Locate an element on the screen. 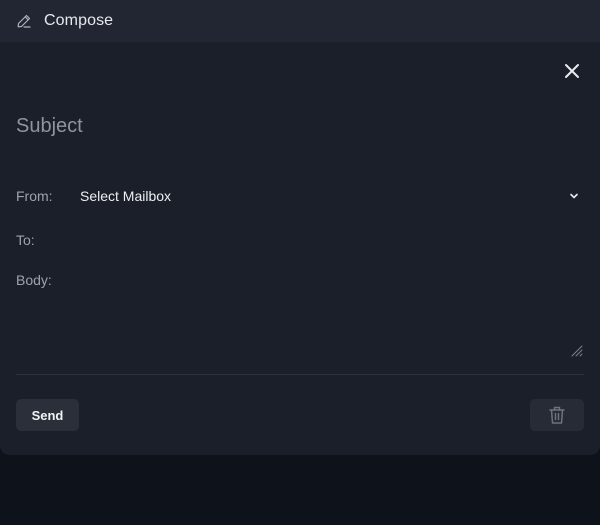 Image resolution: width=600 pixels, height=525 pixels. resize-grip-icon is located at coordinates (577, 350).